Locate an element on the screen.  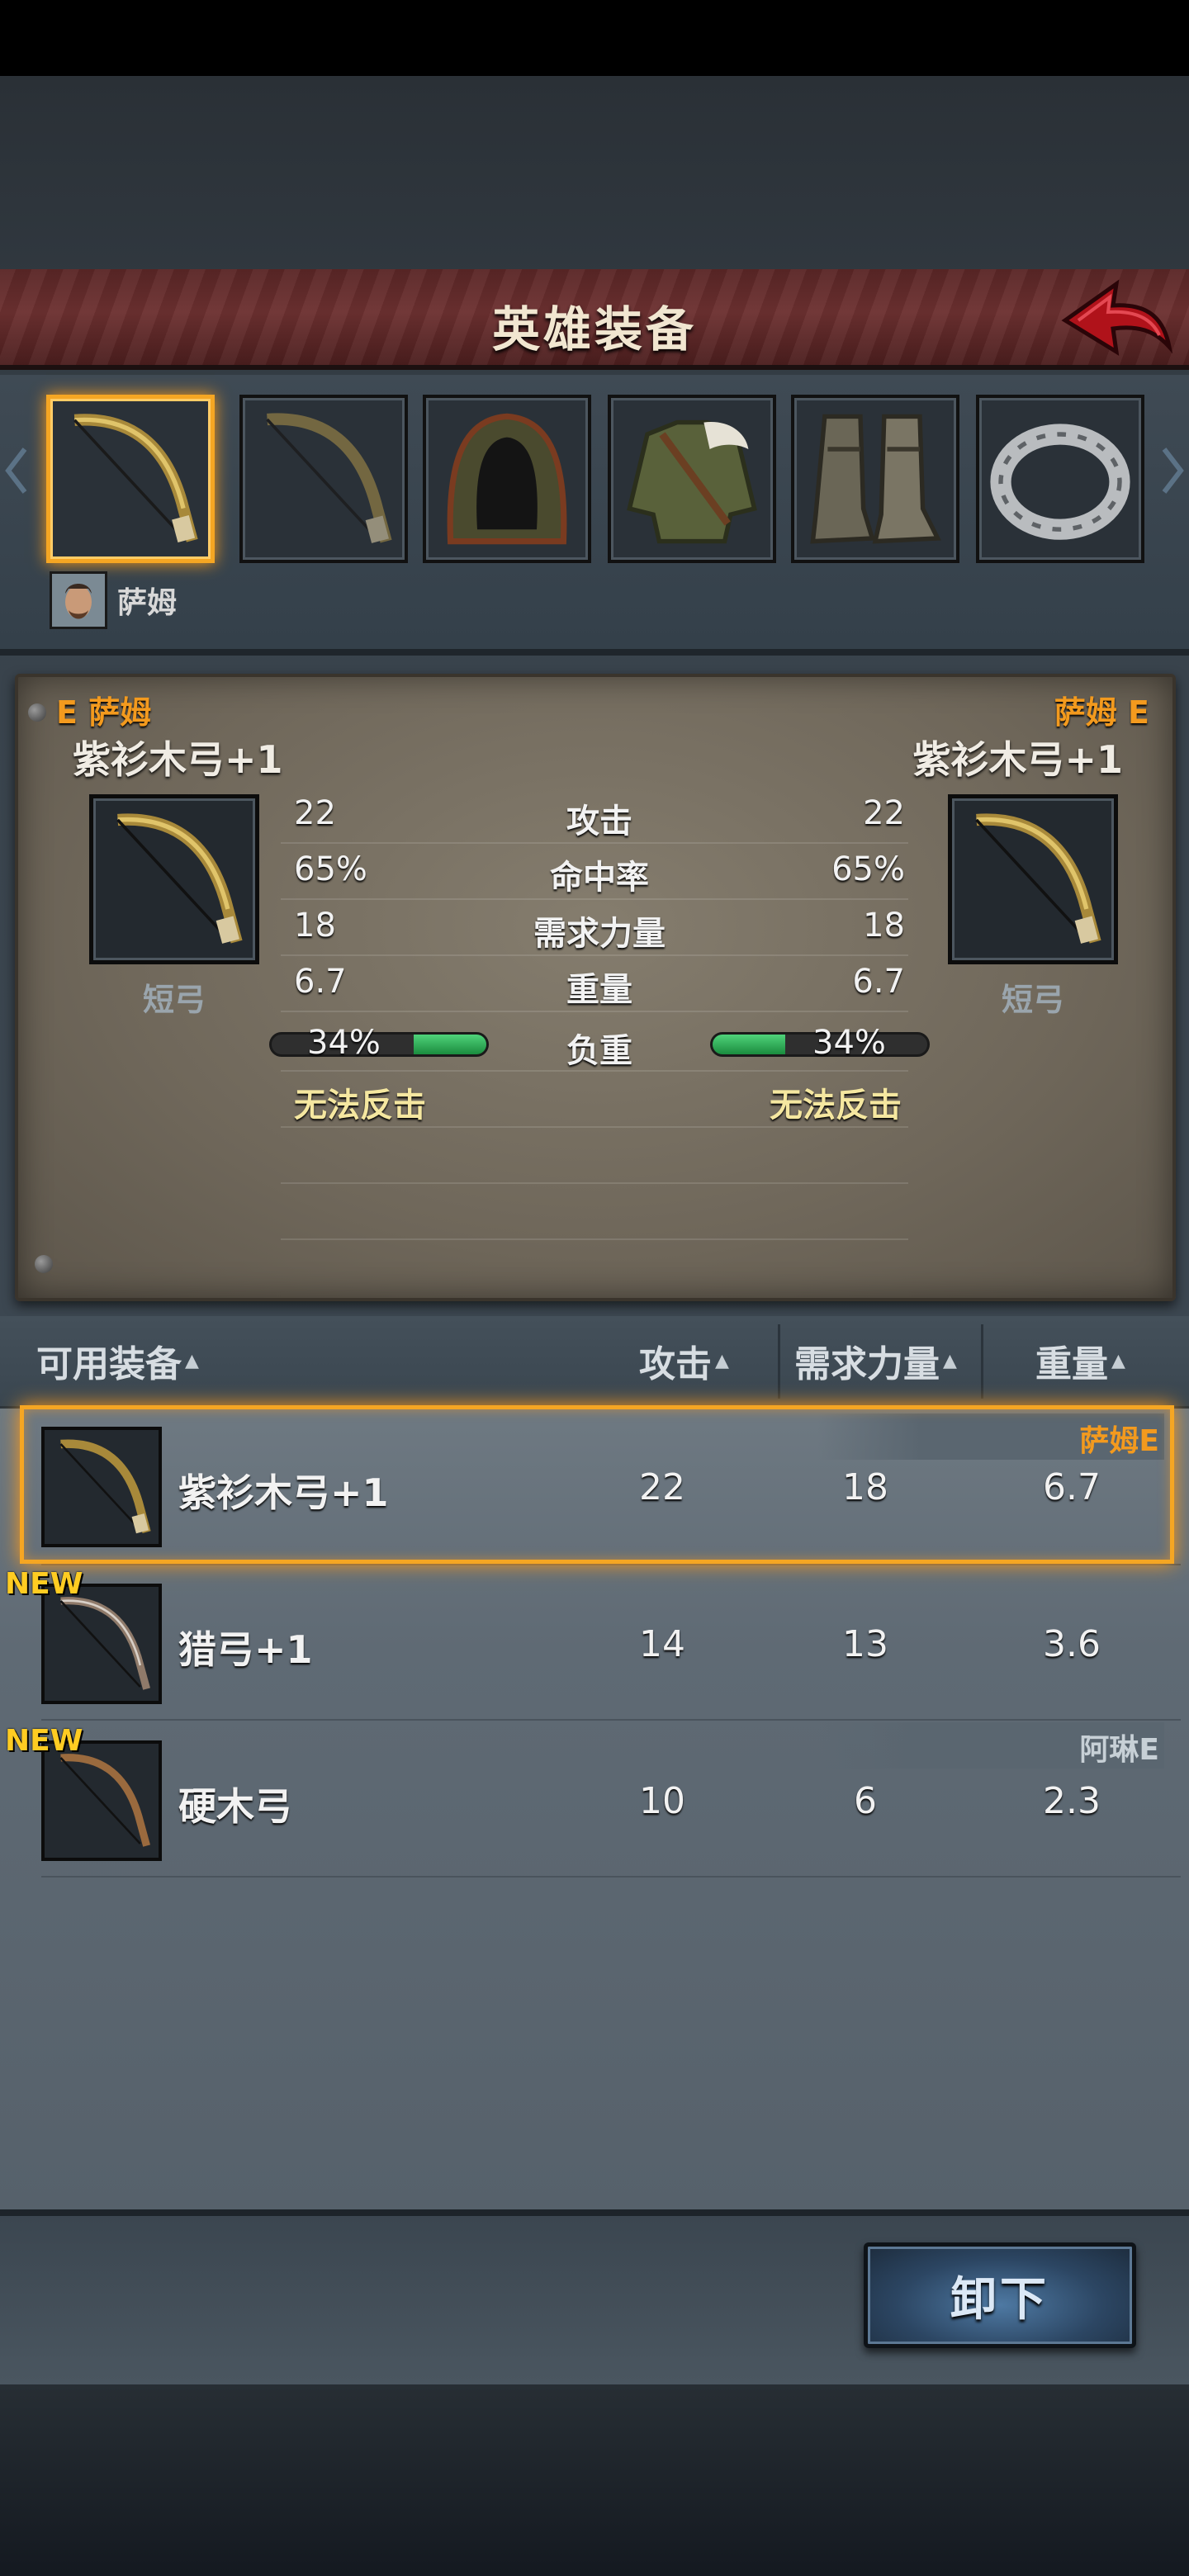
right-load-fill is located at coordinates (749, 1044).